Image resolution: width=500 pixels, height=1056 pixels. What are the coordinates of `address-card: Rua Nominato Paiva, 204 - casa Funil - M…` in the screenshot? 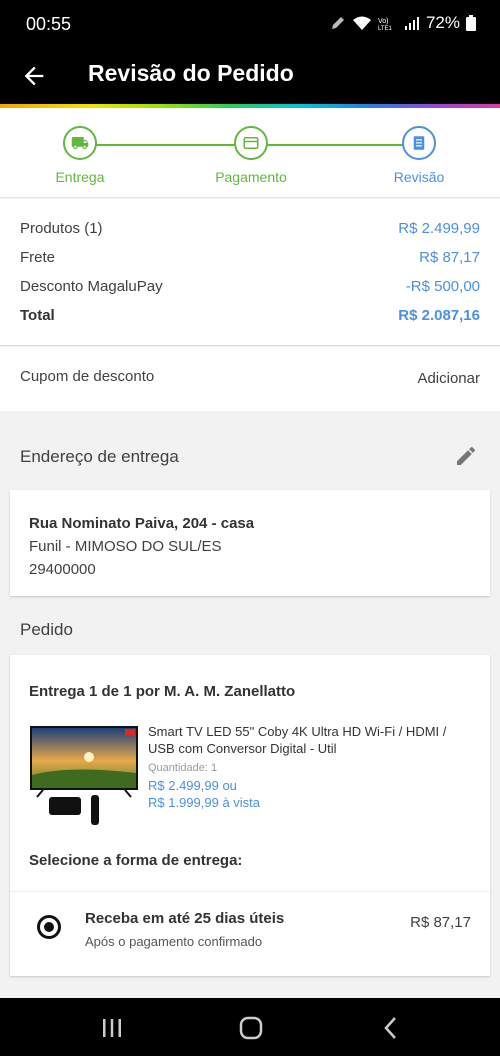 It's located at (250, 543).